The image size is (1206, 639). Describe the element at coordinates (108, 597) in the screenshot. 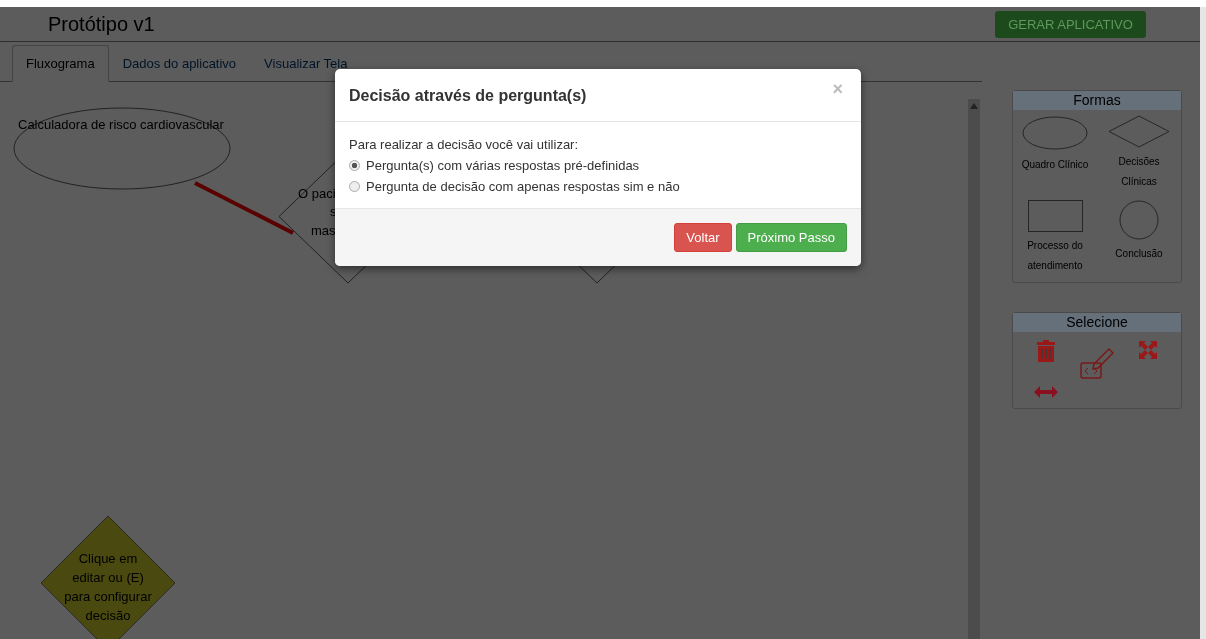

I see `node-label: para configurar` at that location.